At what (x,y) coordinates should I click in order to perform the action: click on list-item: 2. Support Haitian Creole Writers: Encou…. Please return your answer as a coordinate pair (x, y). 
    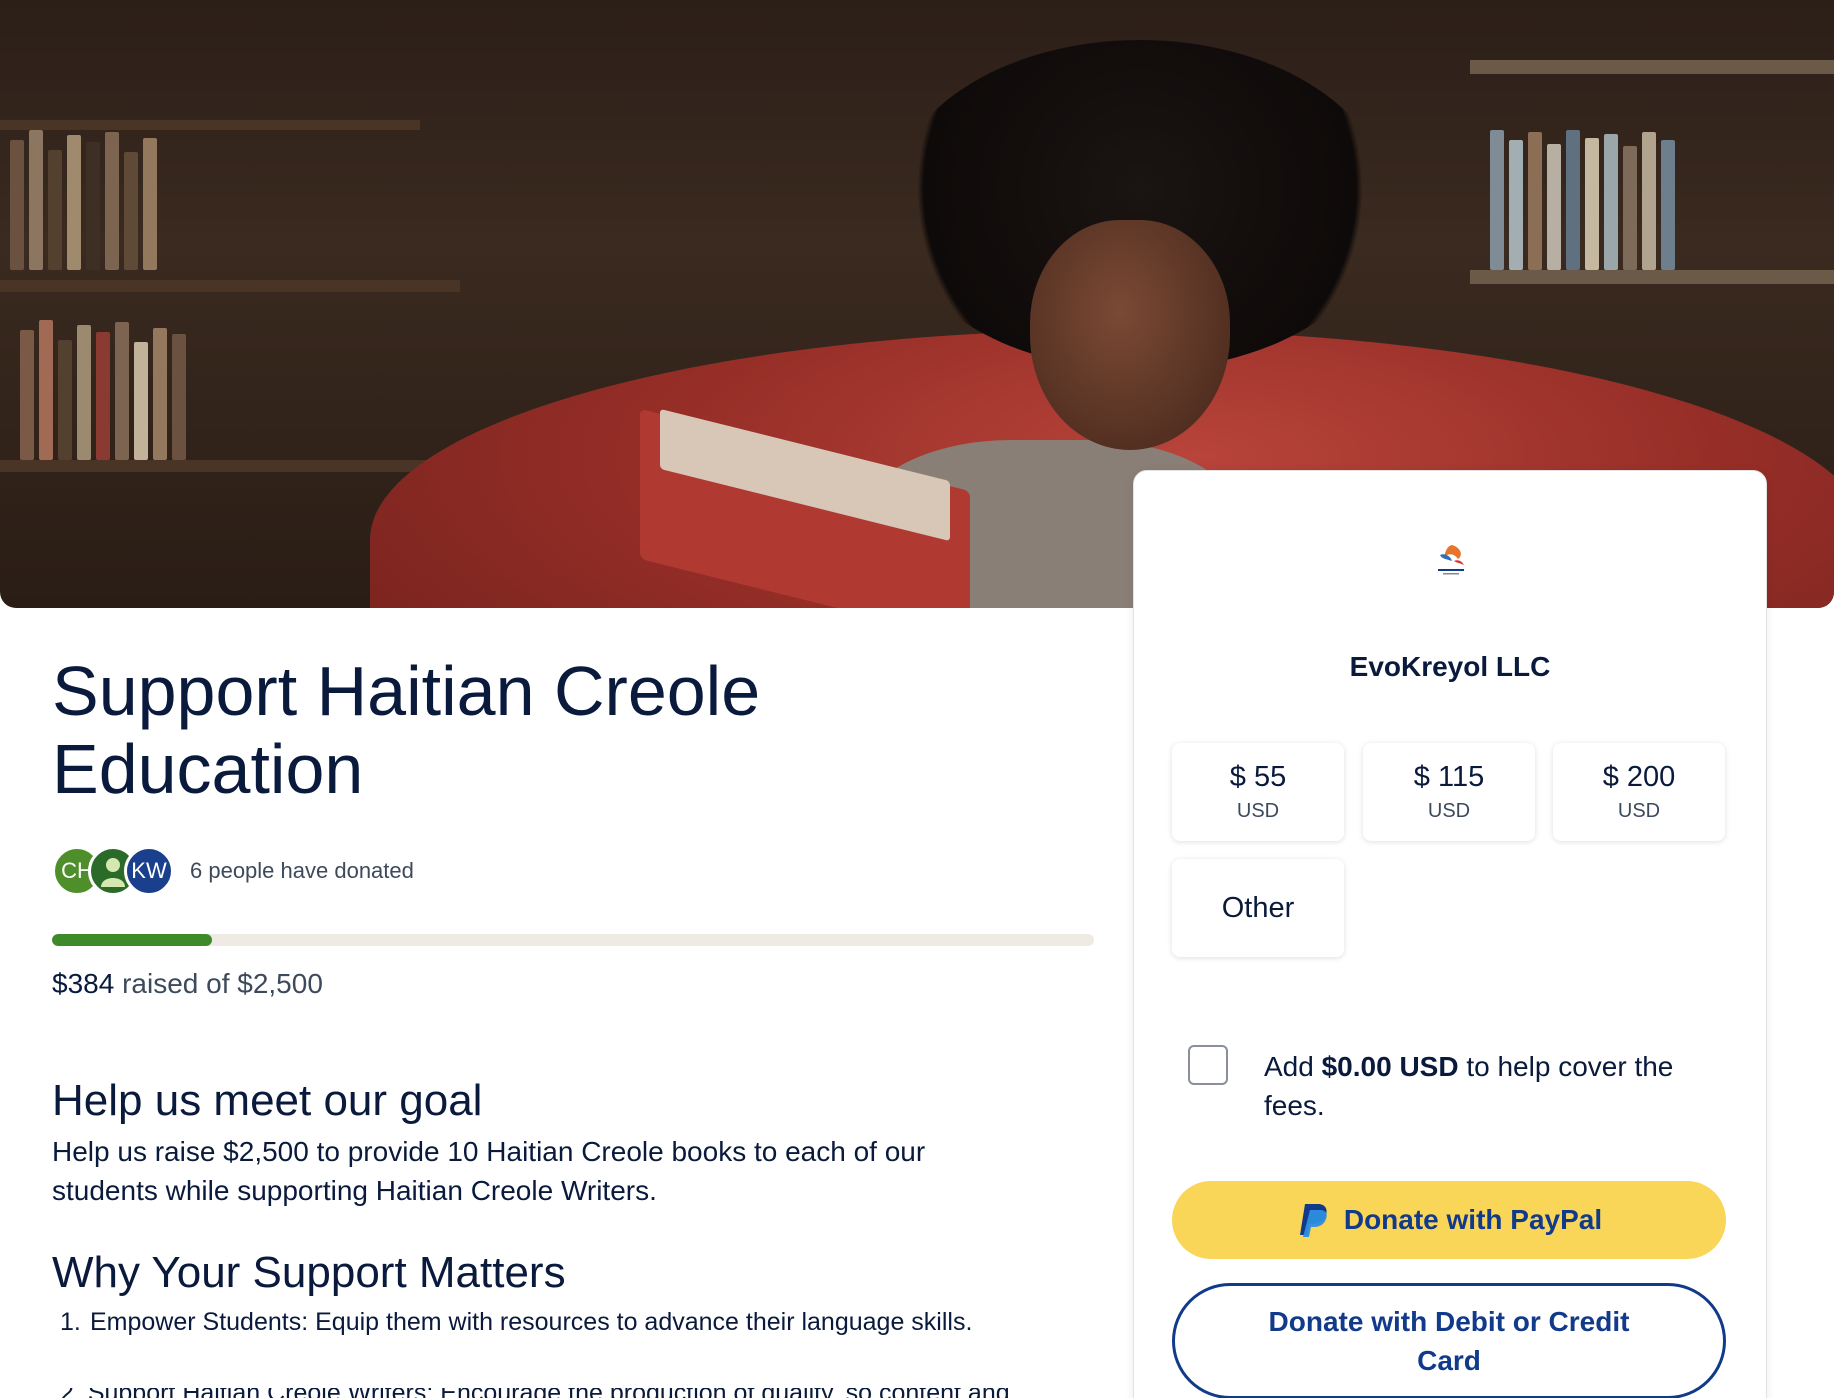
    Looking at the image, I should click on (550, 1393).